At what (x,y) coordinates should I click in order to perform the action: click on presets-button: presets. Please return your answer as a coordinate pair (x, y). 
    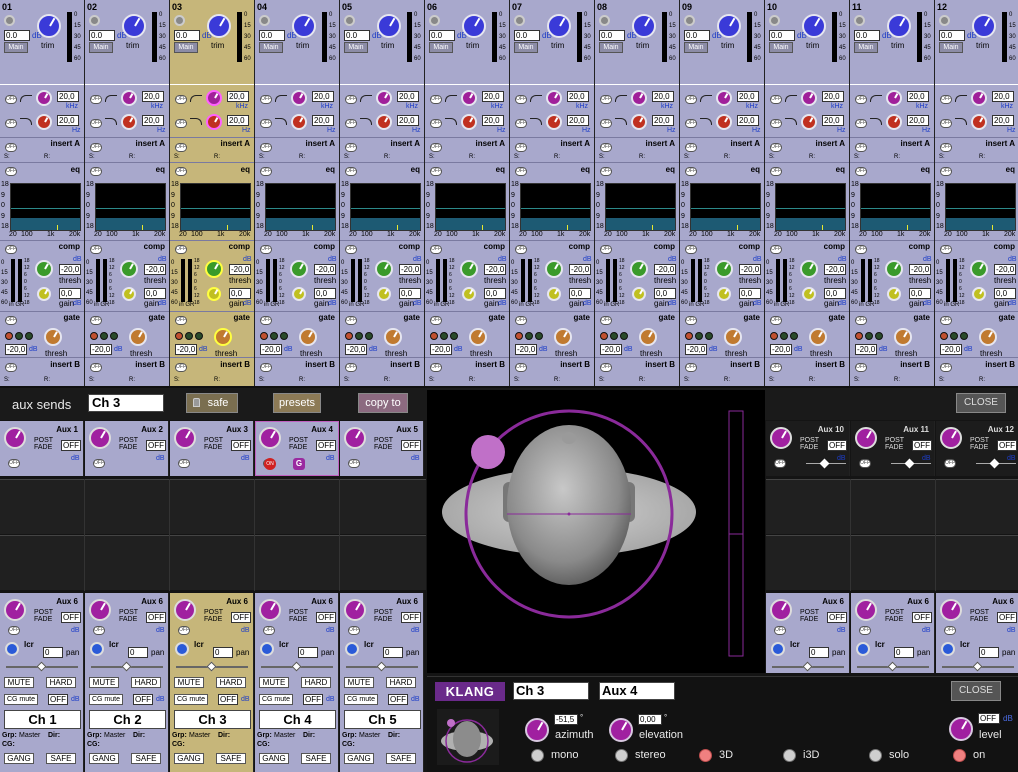
    Looking at the image, I should click on (297, 403).